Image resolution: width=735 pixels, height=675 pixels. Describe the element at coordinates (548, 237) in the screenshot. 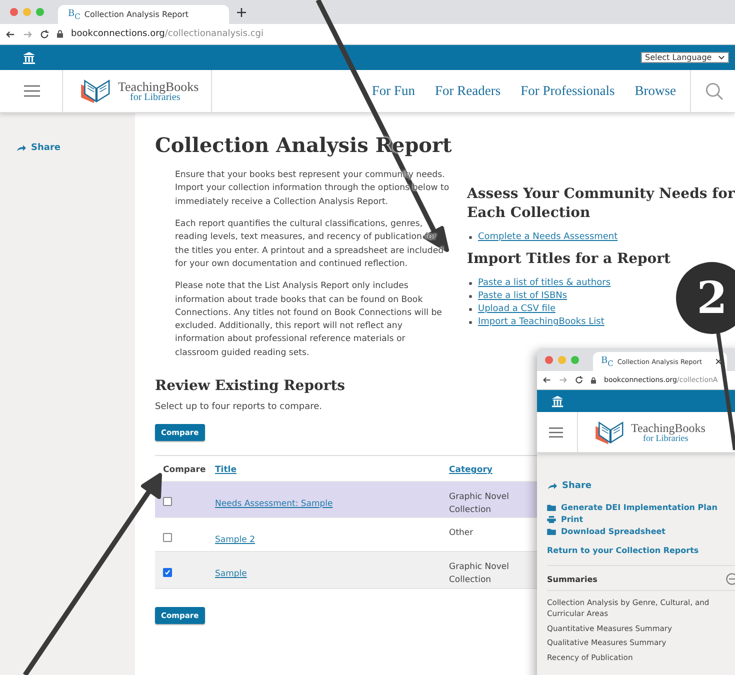

I see `assessment-link: Complete a Needs Assessment` at that location.